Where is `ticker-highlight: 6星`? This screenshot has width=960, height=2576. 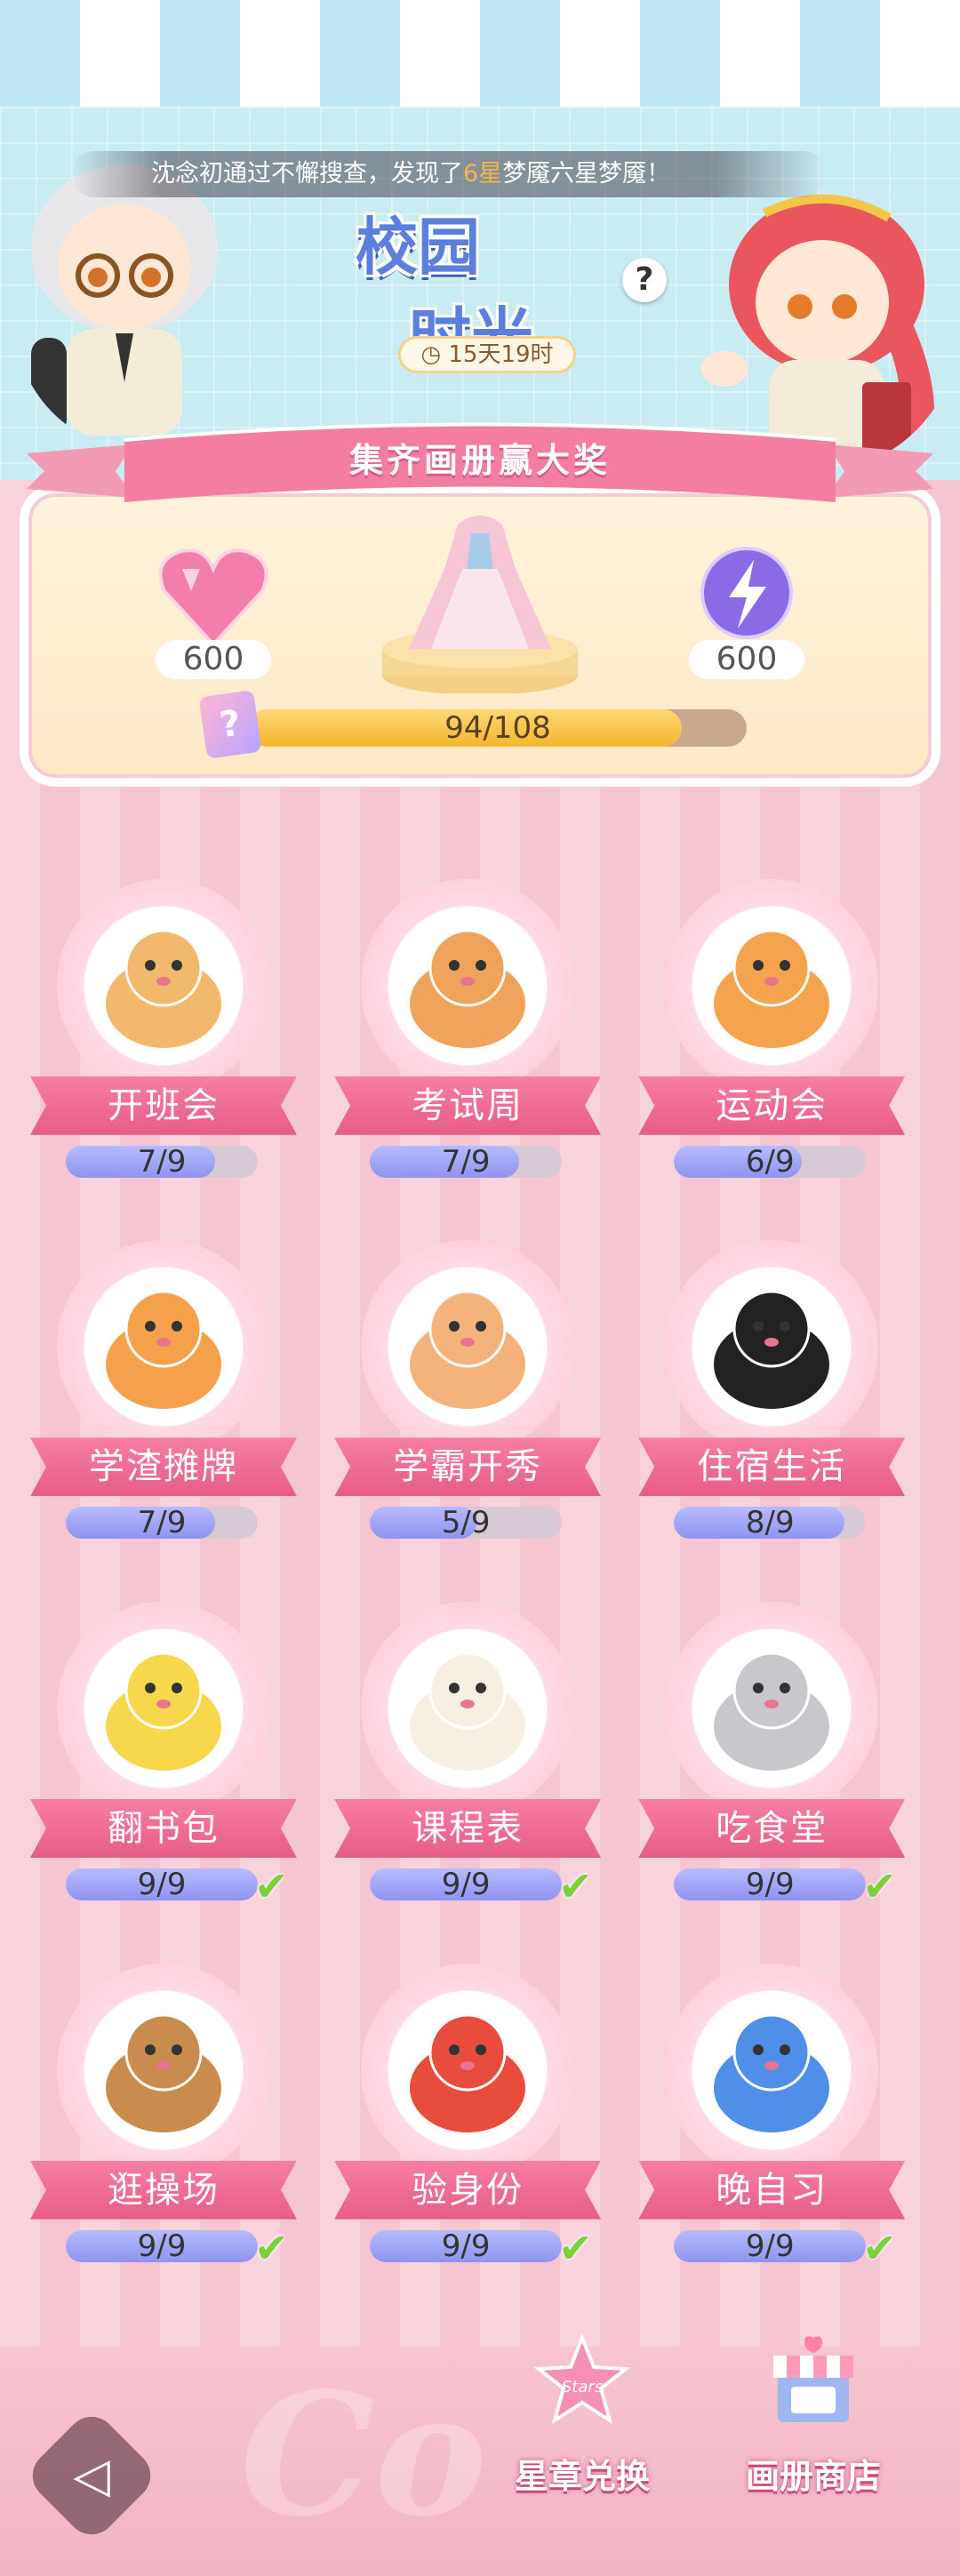
ticker-highlight: 6星 is located at coordinates (483, 174).